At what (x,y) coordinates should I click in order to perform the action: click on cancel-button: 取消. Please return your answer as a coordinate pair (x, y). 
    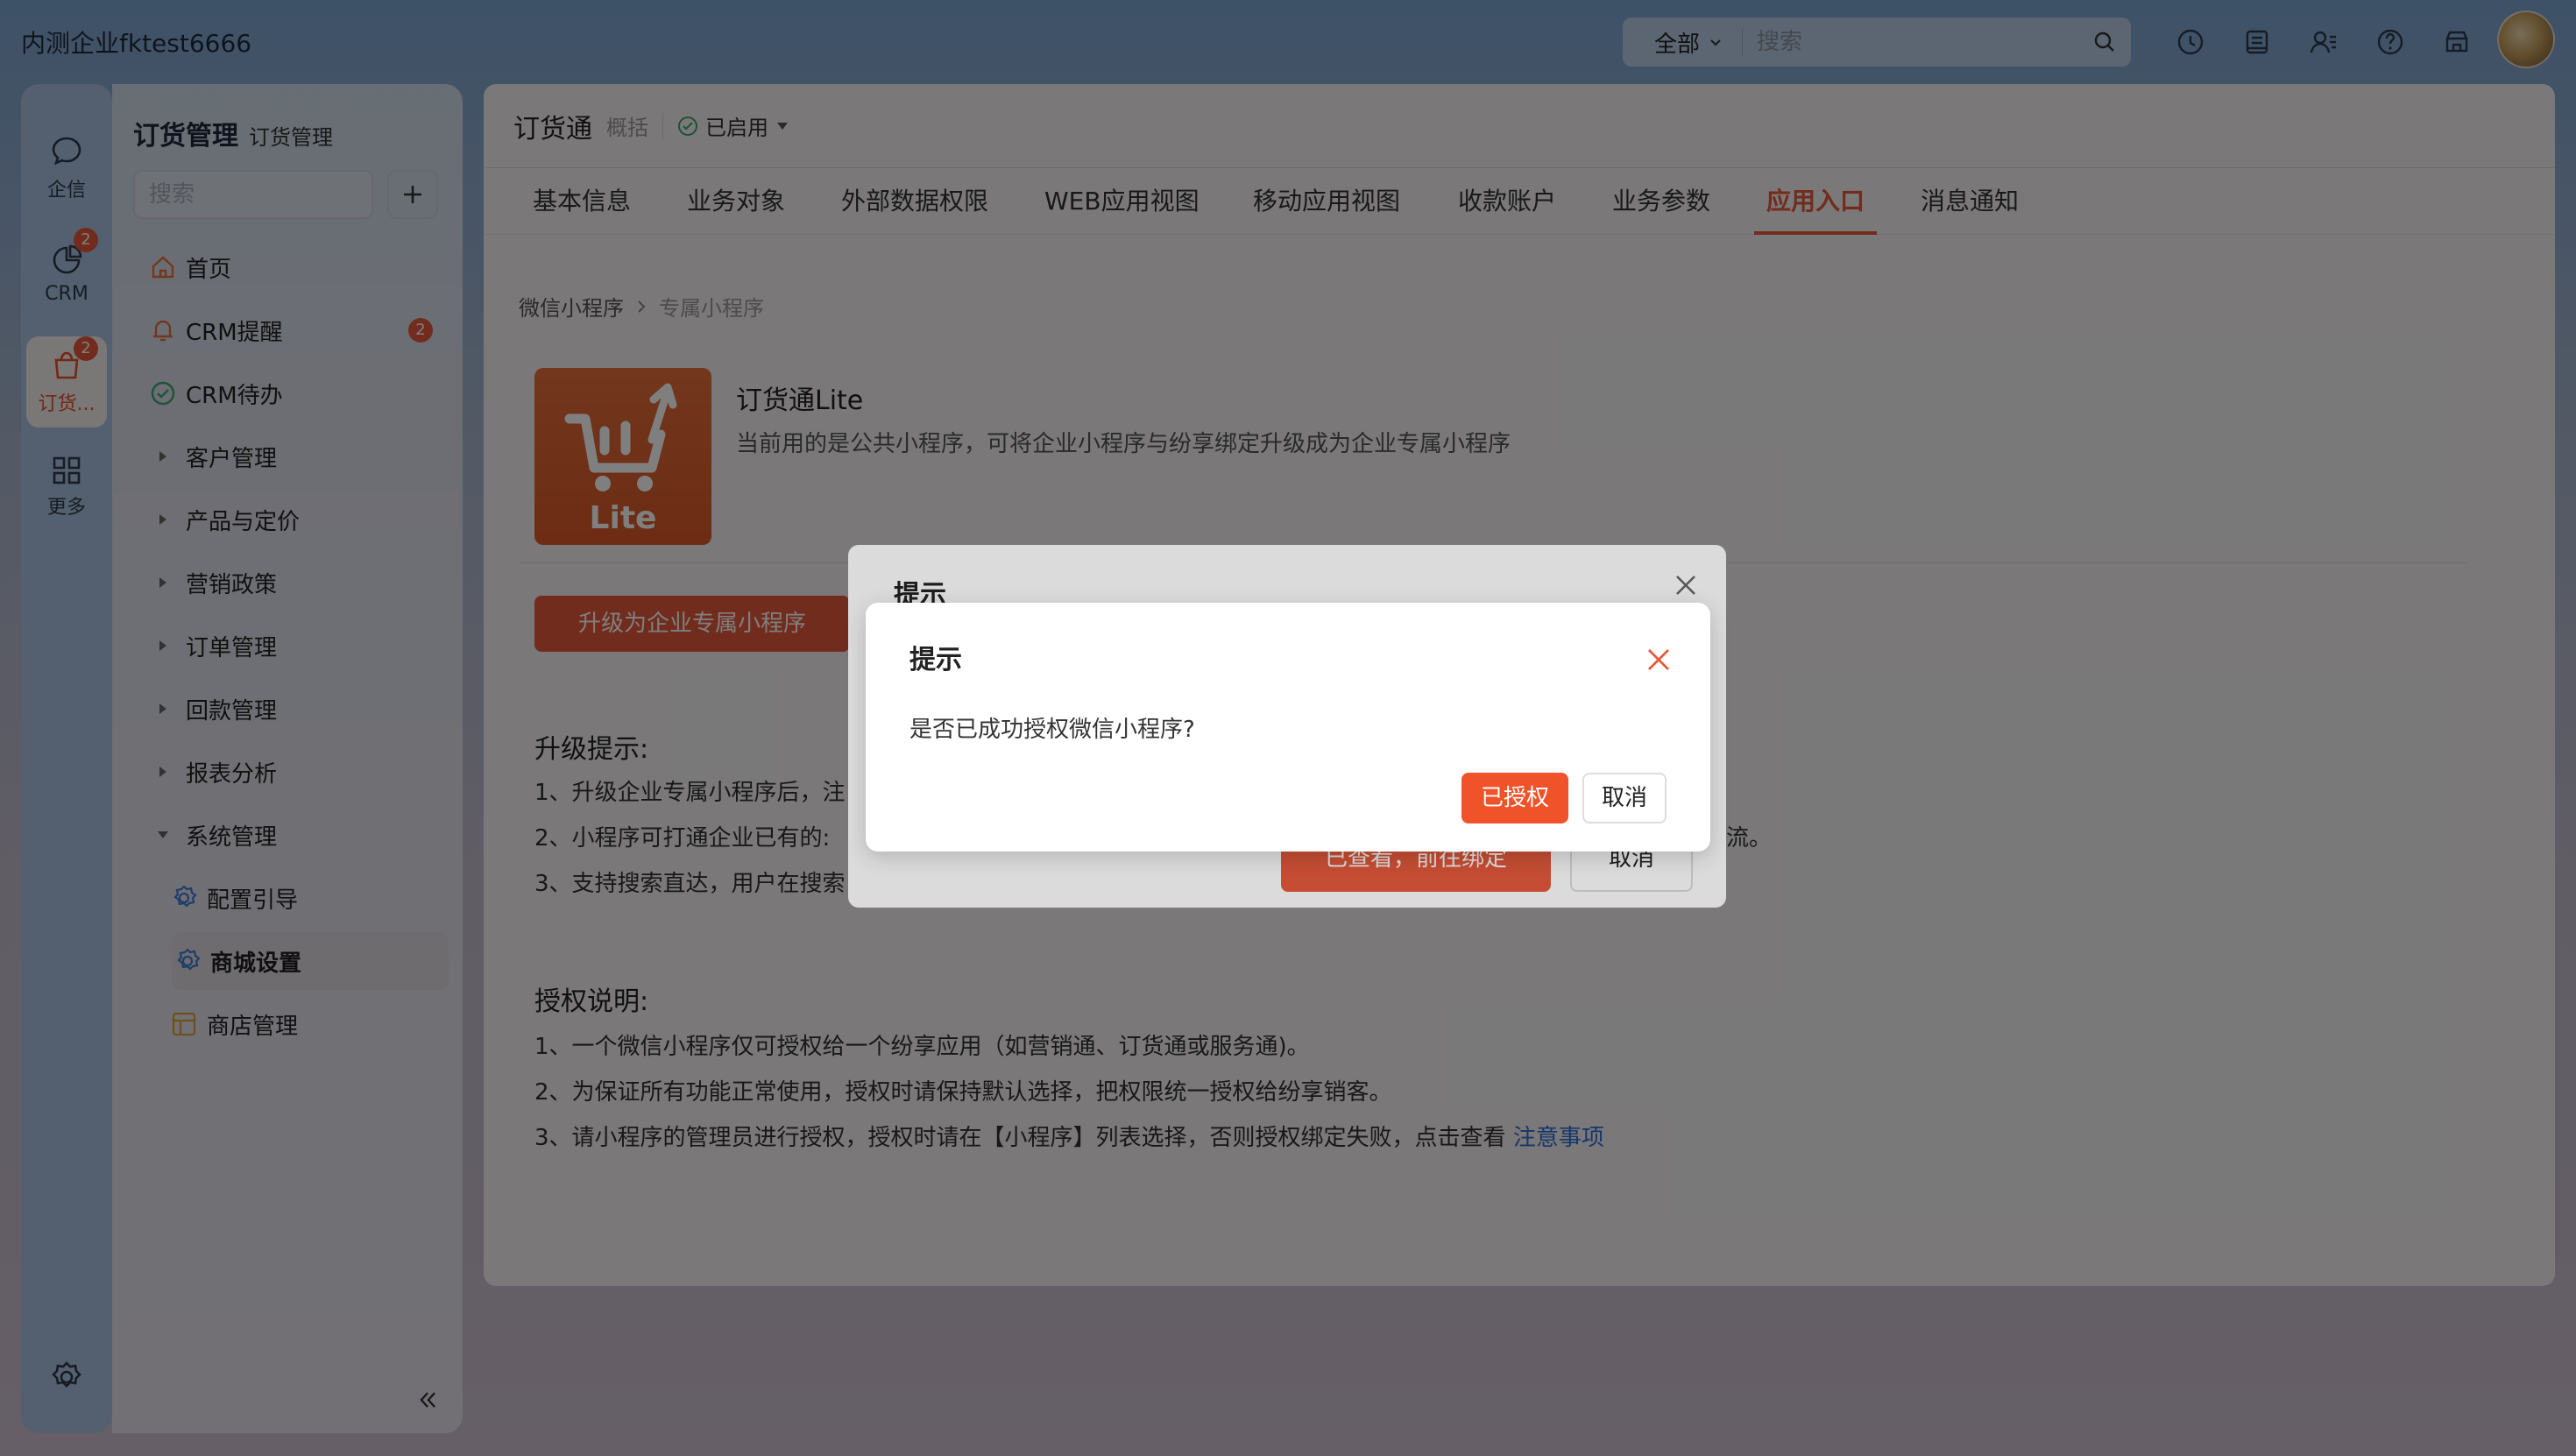
    Looking at the image, I should click on (1624, 798).